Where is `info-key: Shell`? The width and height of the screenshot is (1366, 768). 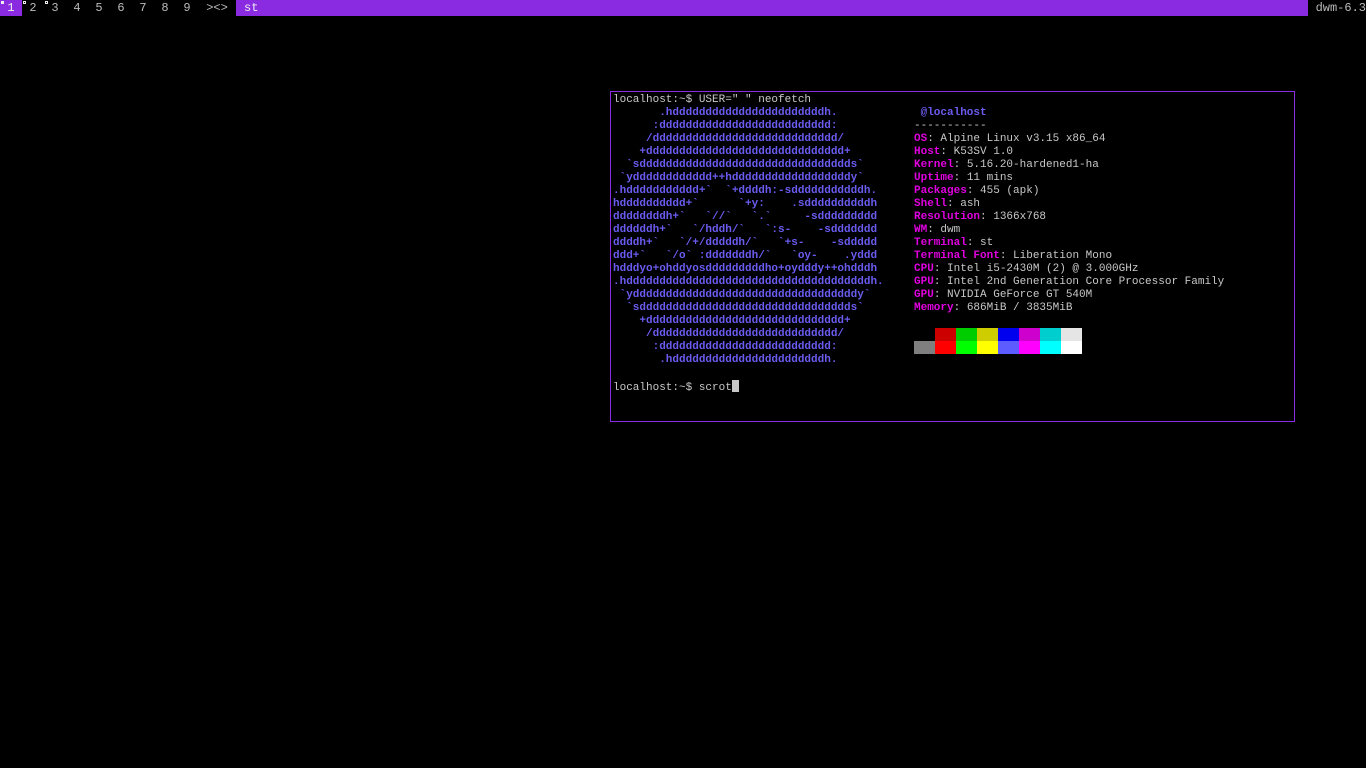 info-key: Shell is located at coordinates (931, 204).